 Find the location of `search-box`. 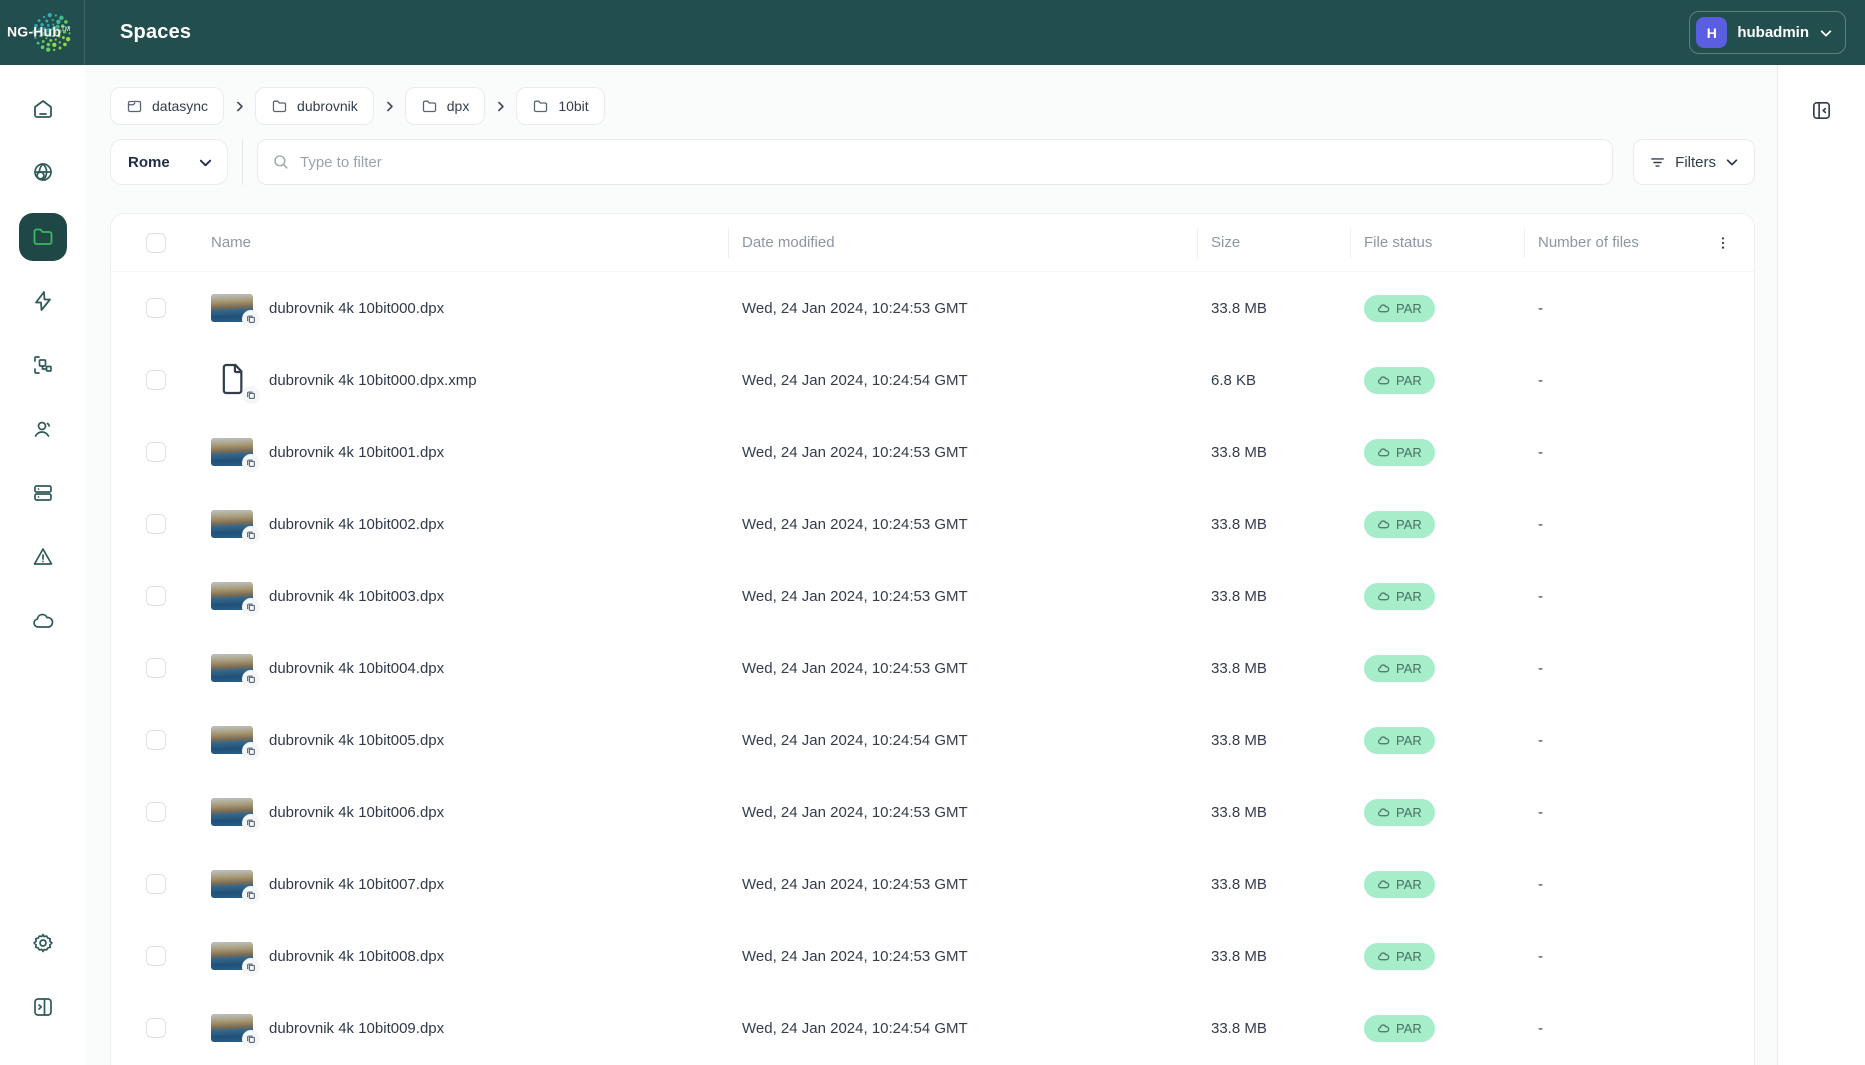

search-box is located at coordinates (935, 162).